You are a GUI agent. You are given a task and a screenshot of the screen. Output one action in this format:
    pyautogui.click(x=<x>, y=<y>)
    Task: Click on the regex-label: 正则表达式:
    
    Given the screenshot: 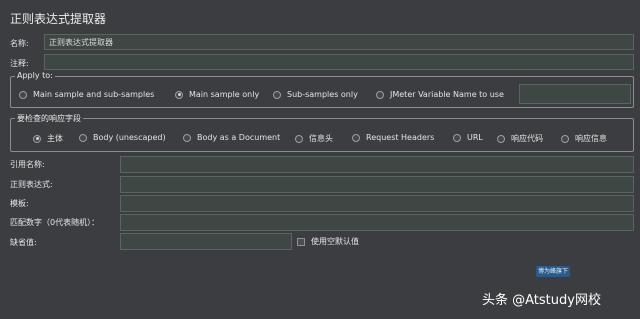 What is the action you would take?
    pyautogui.click(x=31, y=184)
    